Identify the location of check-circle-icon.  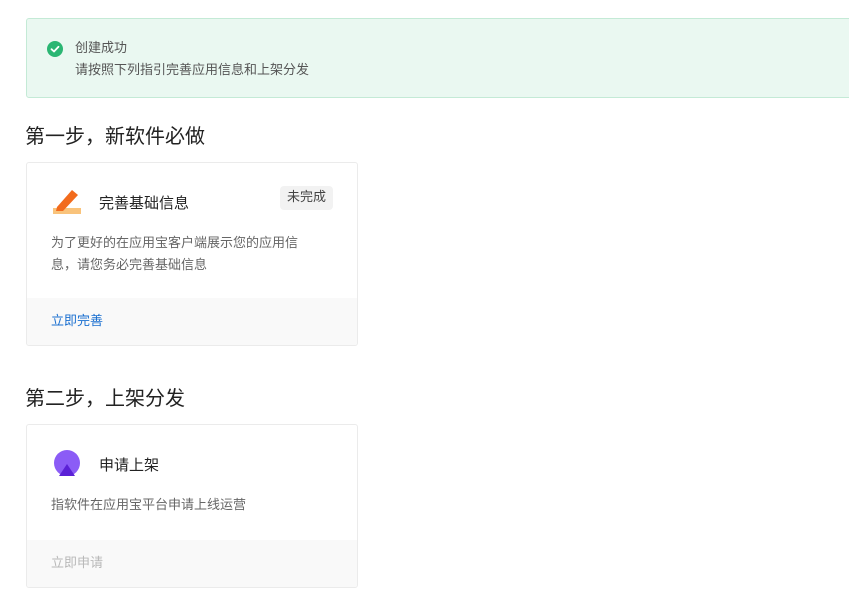
(55, 49).